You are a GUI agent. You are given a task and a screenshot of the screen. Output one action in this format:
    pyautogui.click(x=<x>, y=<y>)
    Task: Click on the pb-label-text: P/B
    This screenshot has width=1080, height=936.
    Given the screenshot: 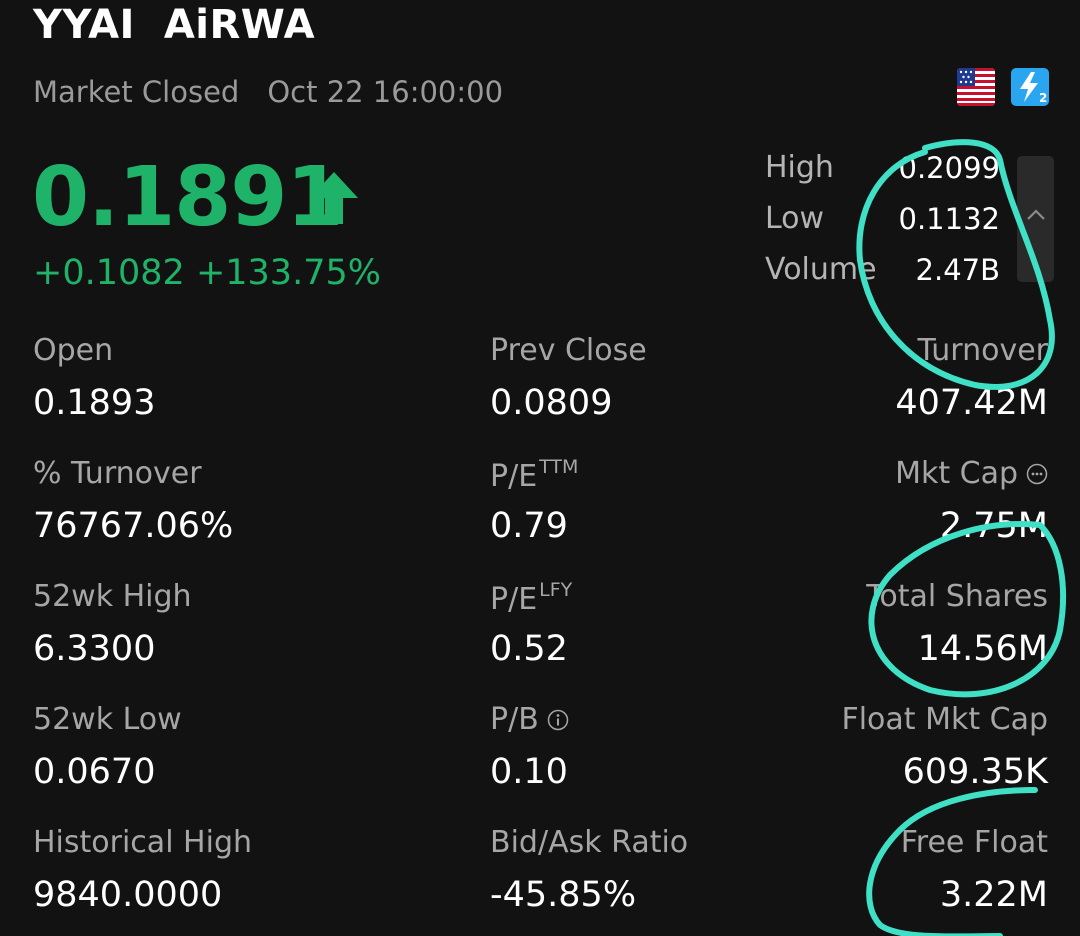 What is the action you would take?
    pyautogui.click(x=514, y=719)
    